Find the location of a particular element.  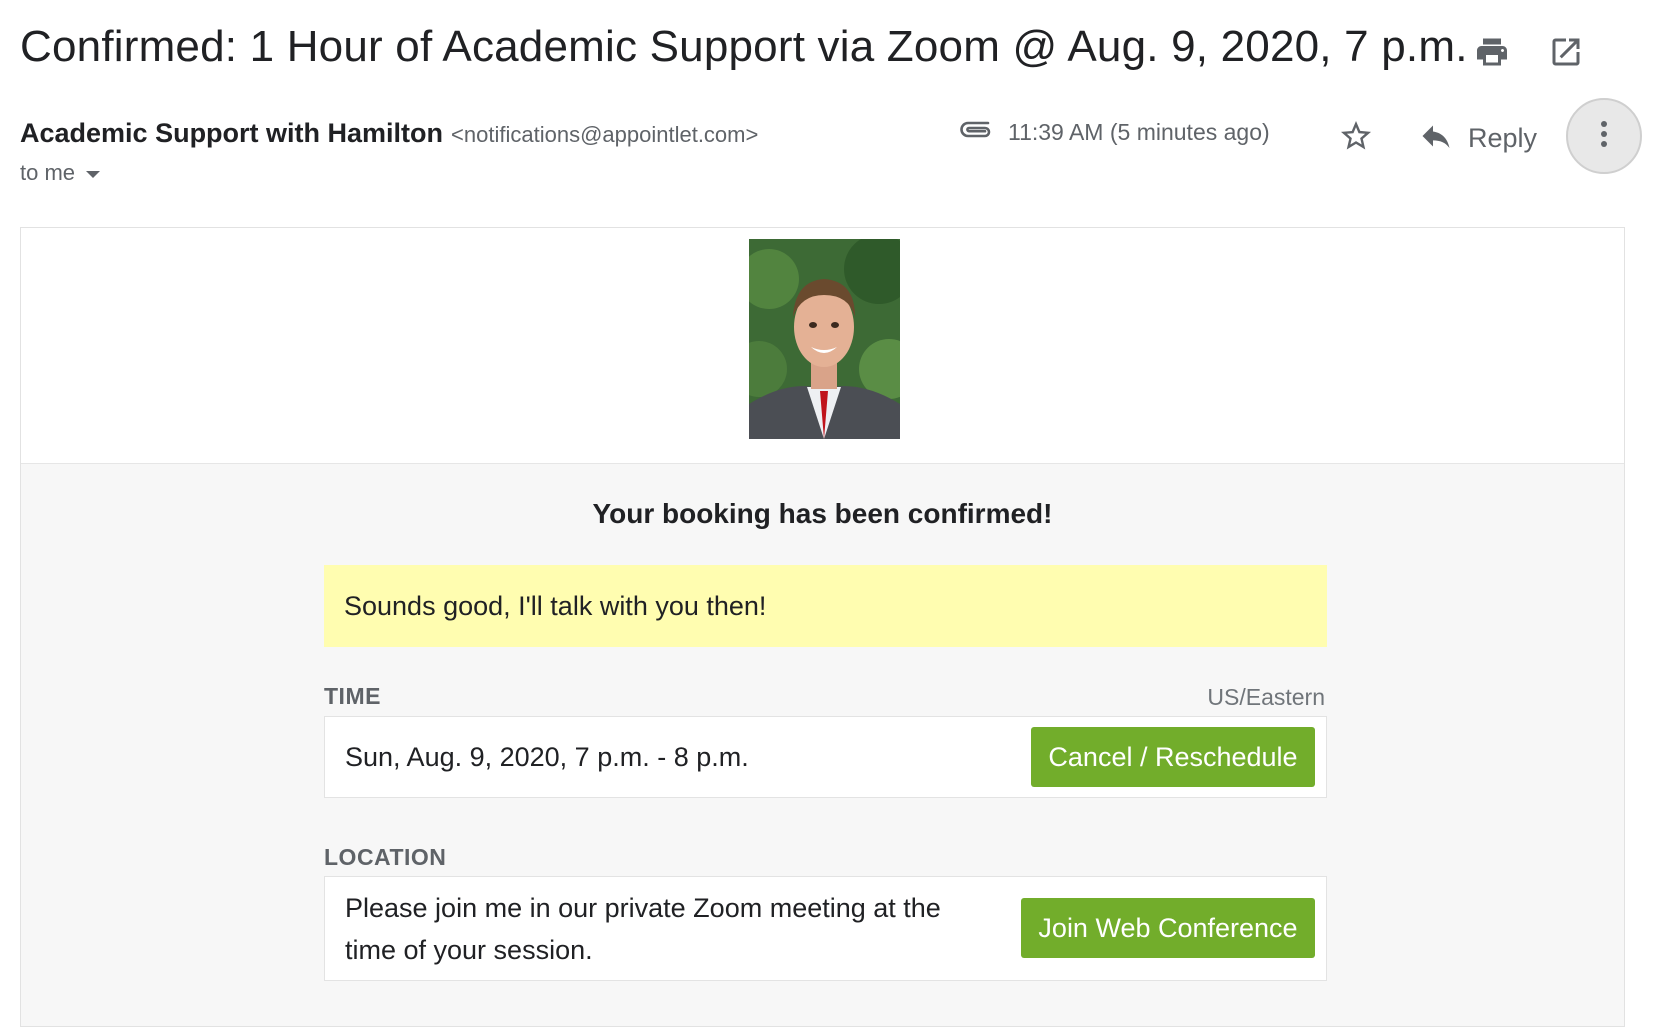

sender-name: Academic Support with Hamilton is located at coordinates (231, 133).